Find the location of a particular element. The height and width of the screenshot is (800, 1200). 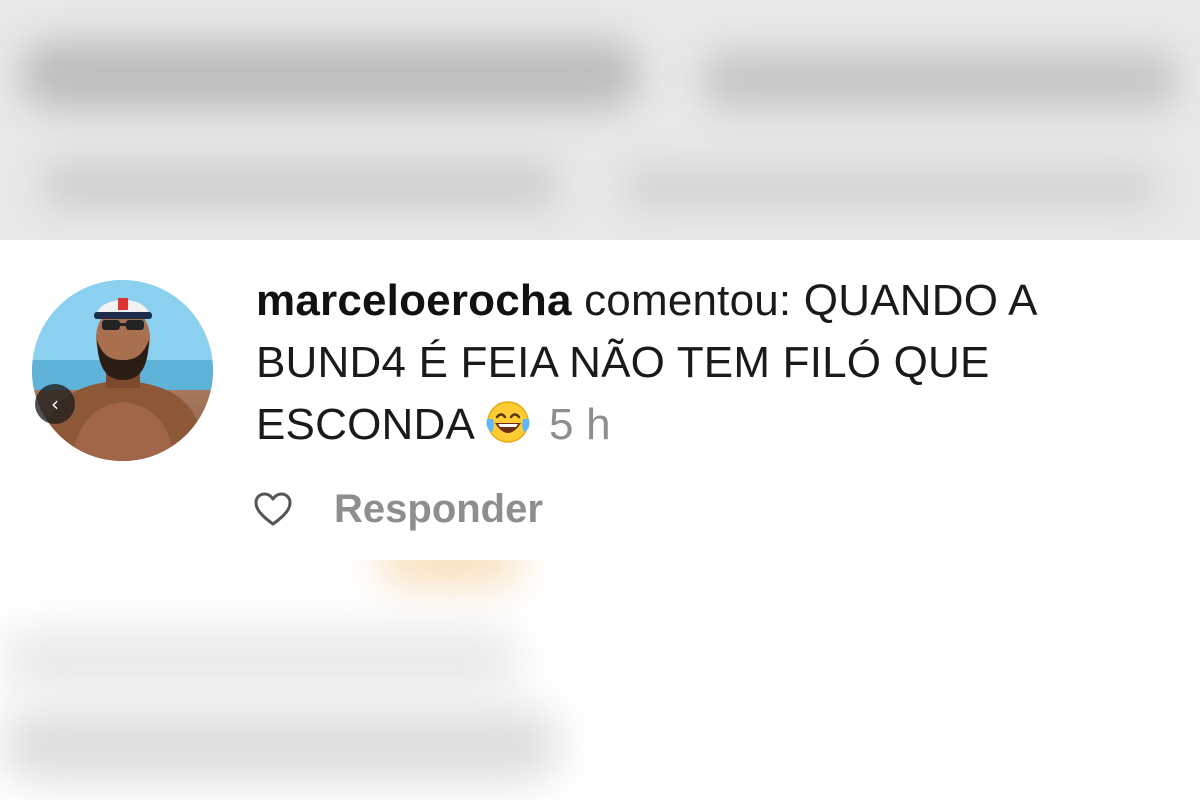

laughing-emoji-icon is located at coordinates (508, 430).